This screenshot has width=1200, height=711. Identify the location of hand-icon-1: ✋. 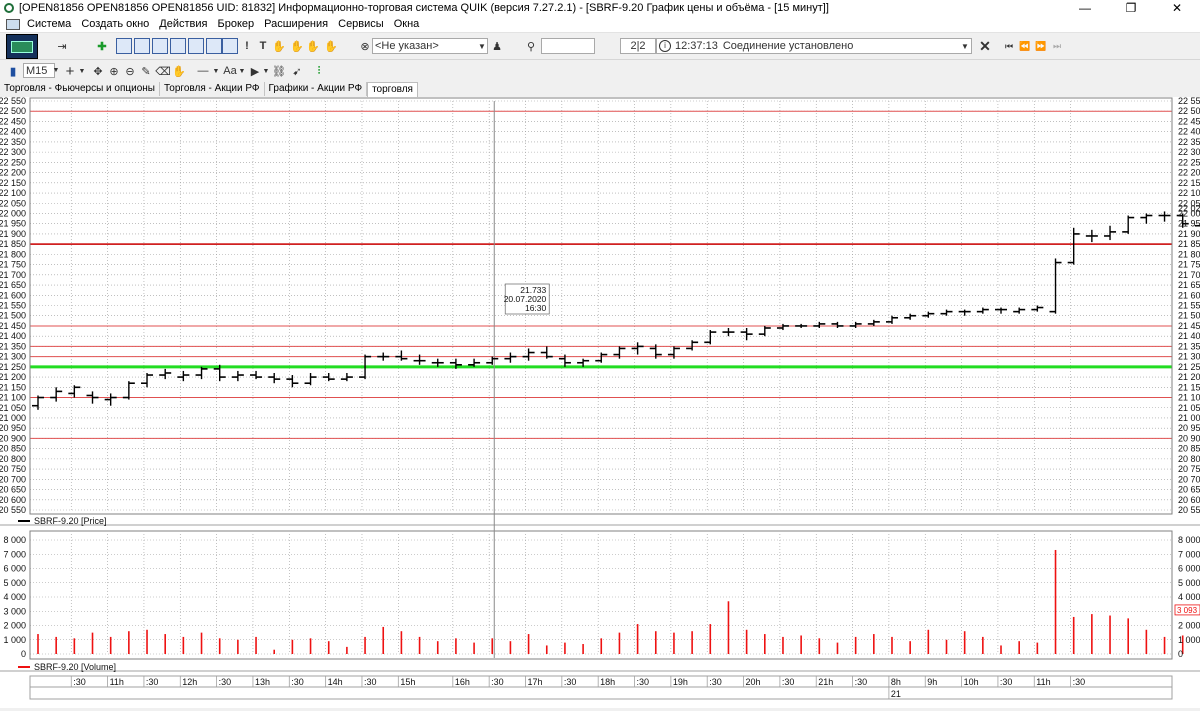
(279, 46).